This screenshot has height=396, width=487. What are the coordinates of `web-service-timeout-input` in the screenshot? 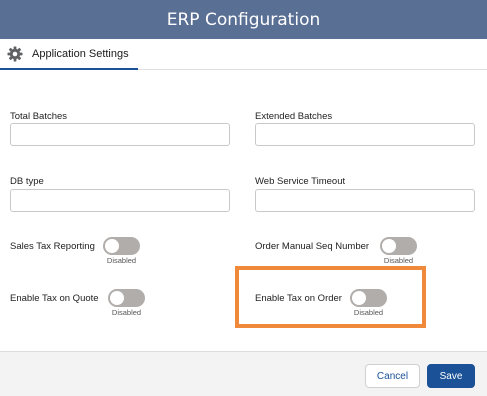 It's located at (365, 200).